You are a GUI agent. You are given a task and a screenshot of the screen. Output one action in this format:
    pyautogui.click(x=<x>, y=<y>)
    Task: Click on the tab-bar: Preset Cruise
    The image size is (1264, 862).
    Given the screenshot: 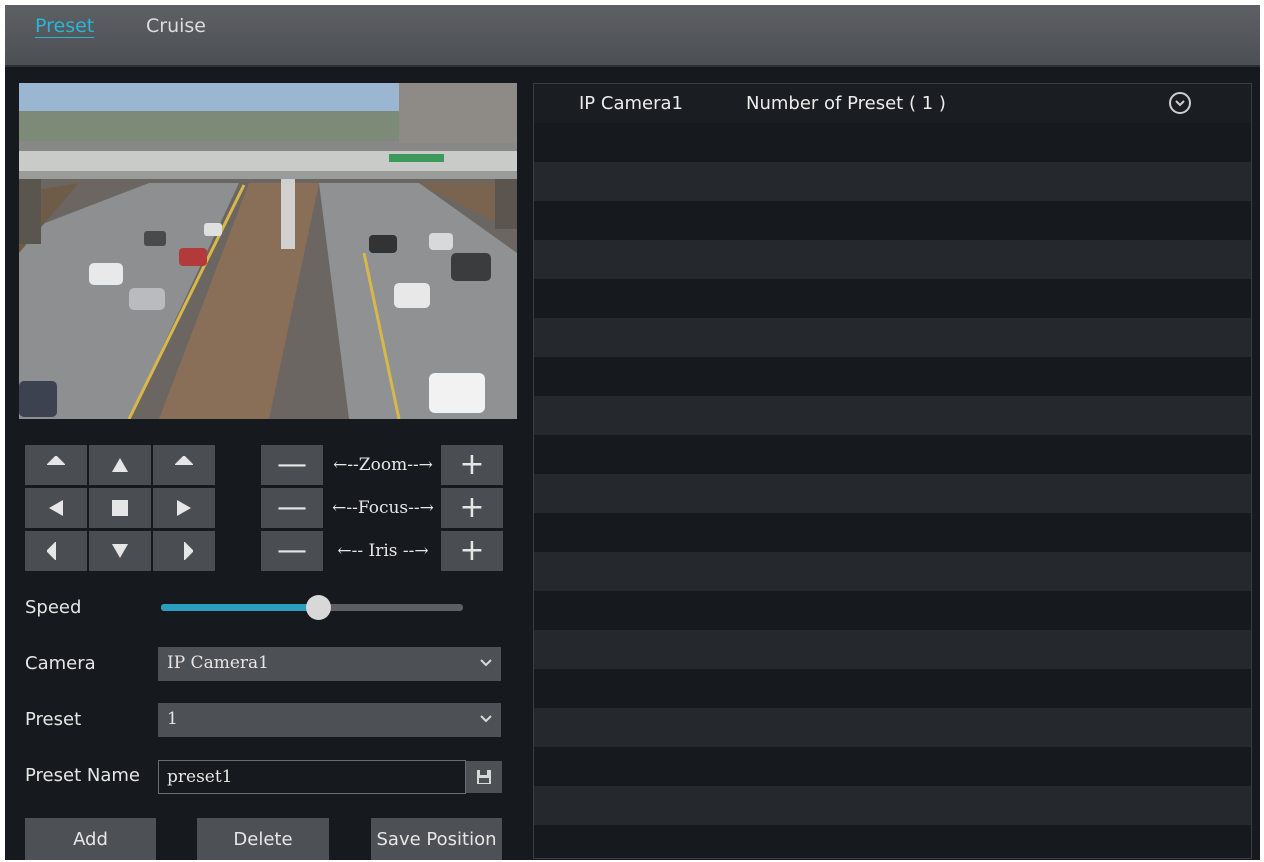 What is the action you would take?
    pyautogui.click(x=632, y=35)
    